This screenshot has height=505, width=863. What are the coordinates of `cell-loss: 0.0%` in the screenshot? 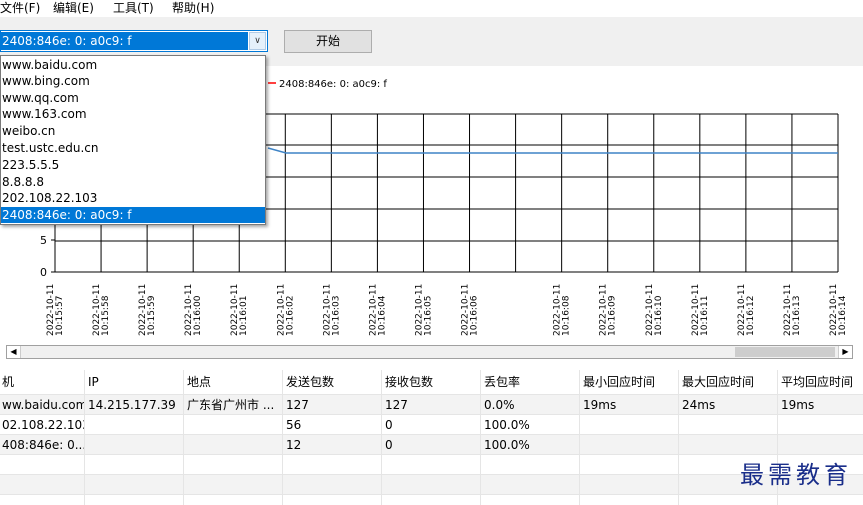 It's located at (499, 405).